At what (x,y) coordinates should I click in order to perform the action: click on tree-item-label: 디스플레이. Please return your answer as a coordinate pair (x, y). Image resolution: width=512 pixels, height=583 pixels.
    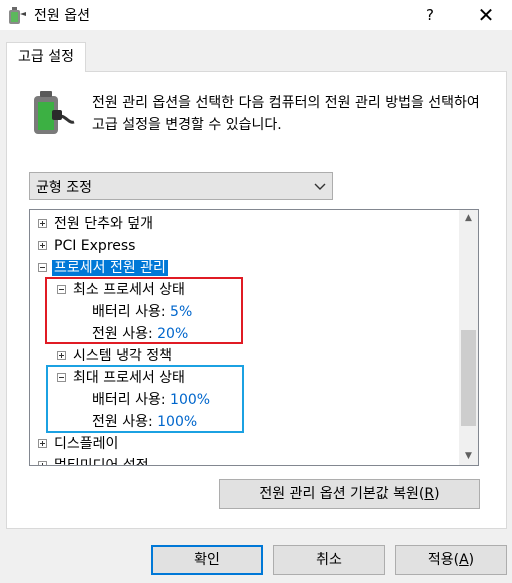
    Looking at the image, I should click on (86, 444).